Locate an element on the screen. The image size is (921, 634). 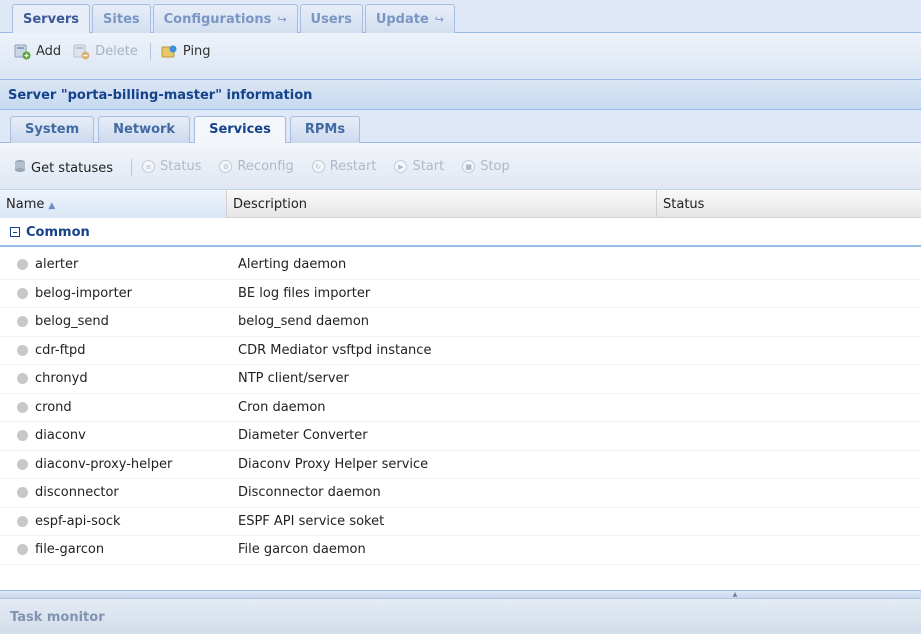
service-description: Diaconv Proxy Helper service is located at coordinates (333, 464).